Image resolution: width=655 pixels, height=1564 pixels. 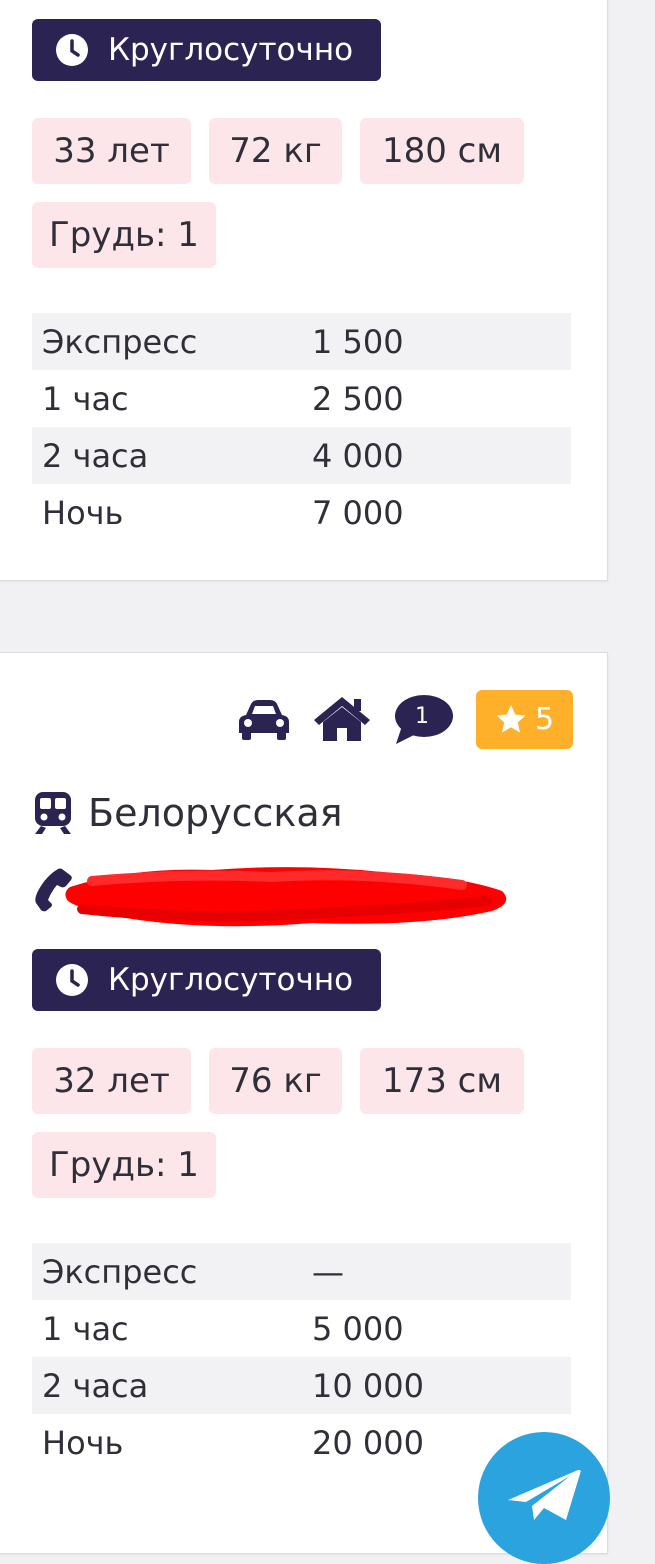 I want to click on price-row: 2 часа 10 000, so click(x=301, y=1385).